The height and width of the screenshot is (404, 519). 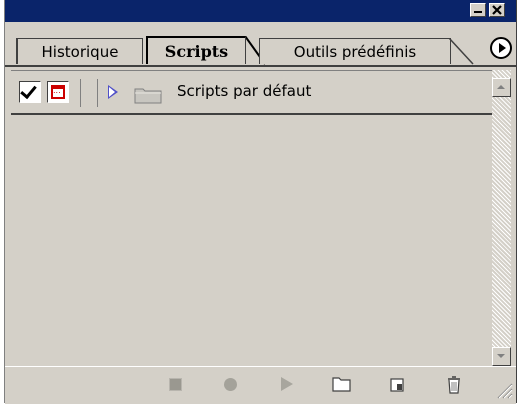 I want to click on record-button, so click(x=231, y=384).